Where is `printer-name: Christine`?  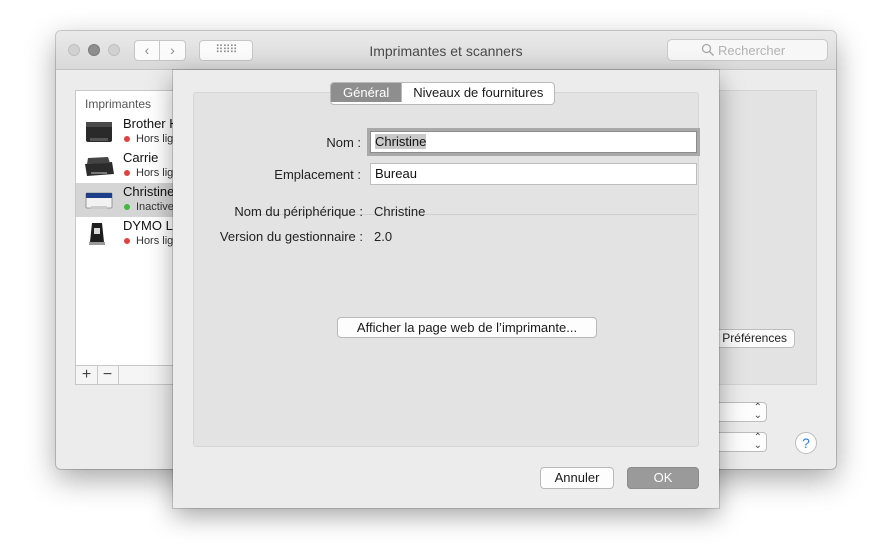
printer-name: Christine is located at coordinates (149, 191).